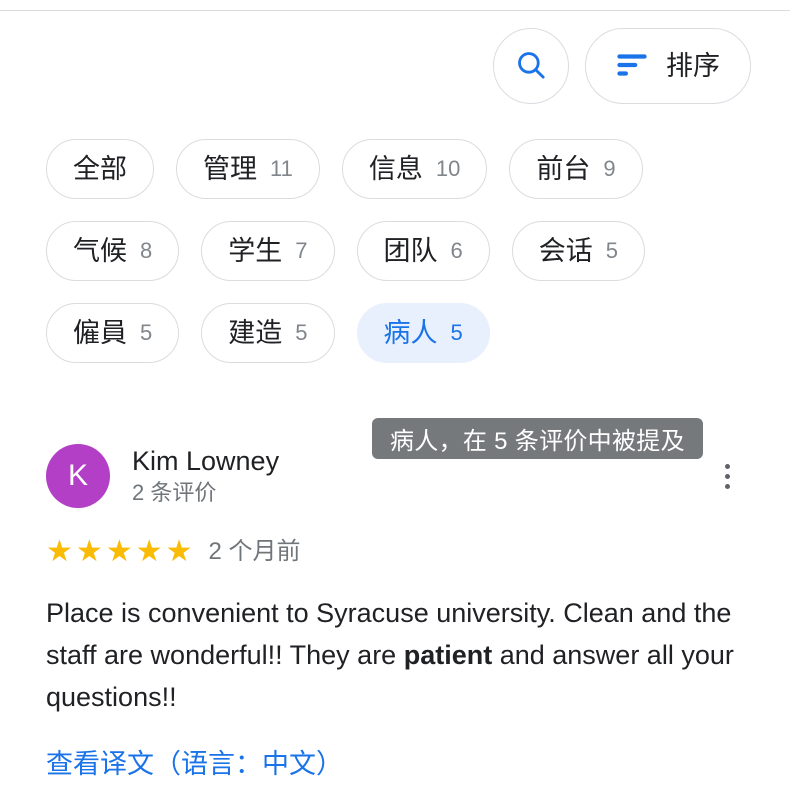 This screenshot has height=790, width=798. Describe the element at coordinates (78, 476) in the screenshot. I see `avatar: K` at that location.